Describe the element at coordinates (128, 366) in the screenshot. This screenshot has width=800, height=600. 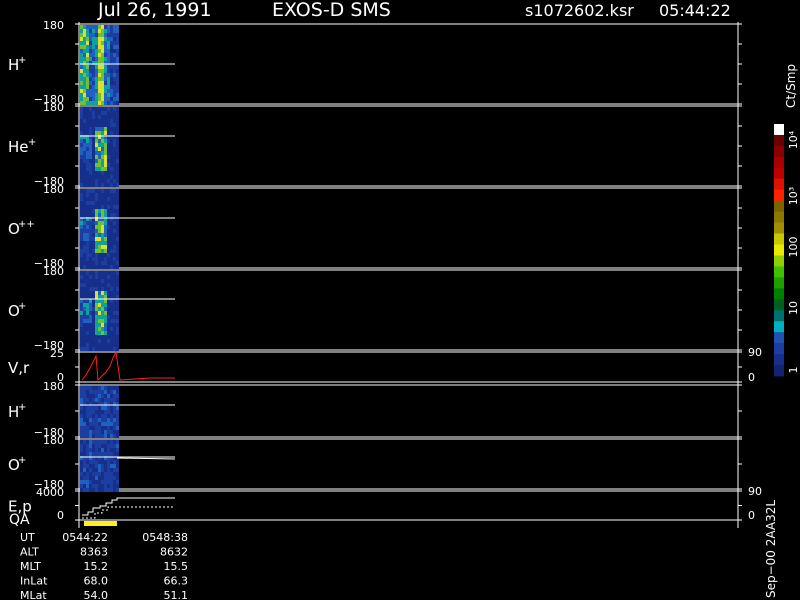
I see `velocity-trace` at that location.